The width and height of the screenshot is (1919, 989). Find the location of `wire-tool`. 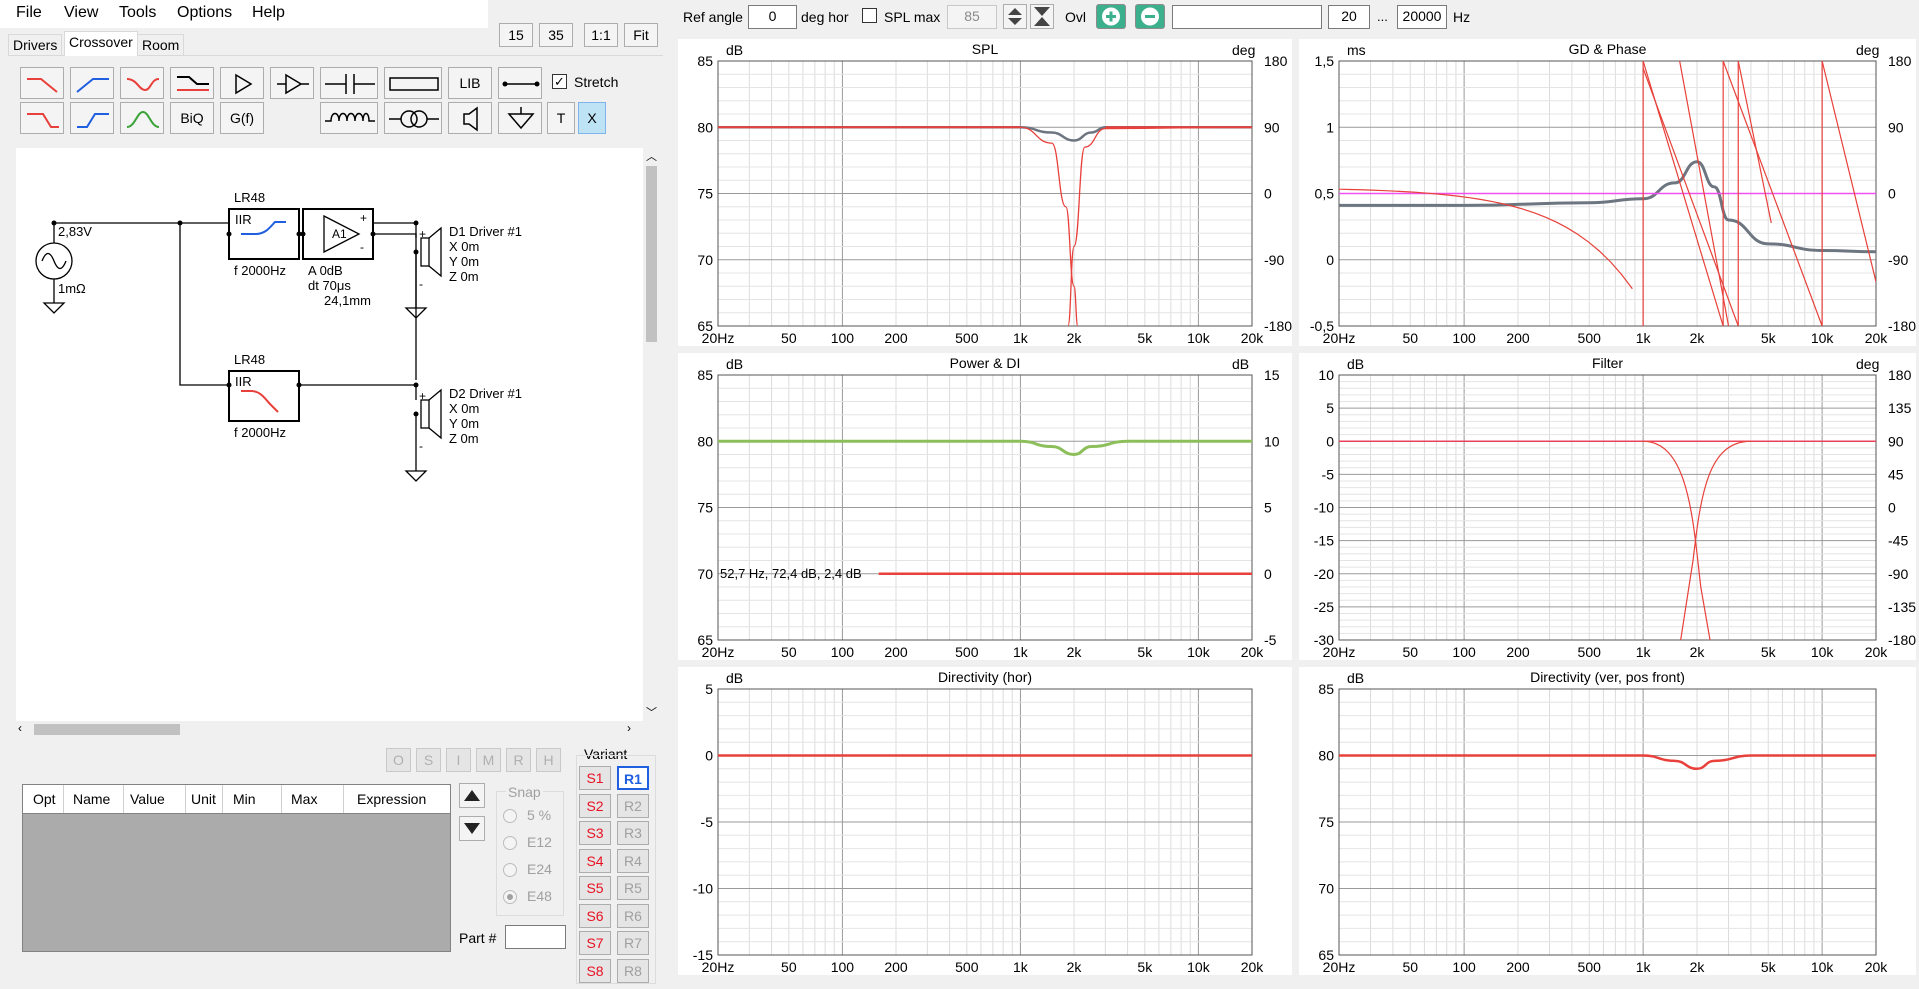

wire-tool is located at coordinates (520, 83).